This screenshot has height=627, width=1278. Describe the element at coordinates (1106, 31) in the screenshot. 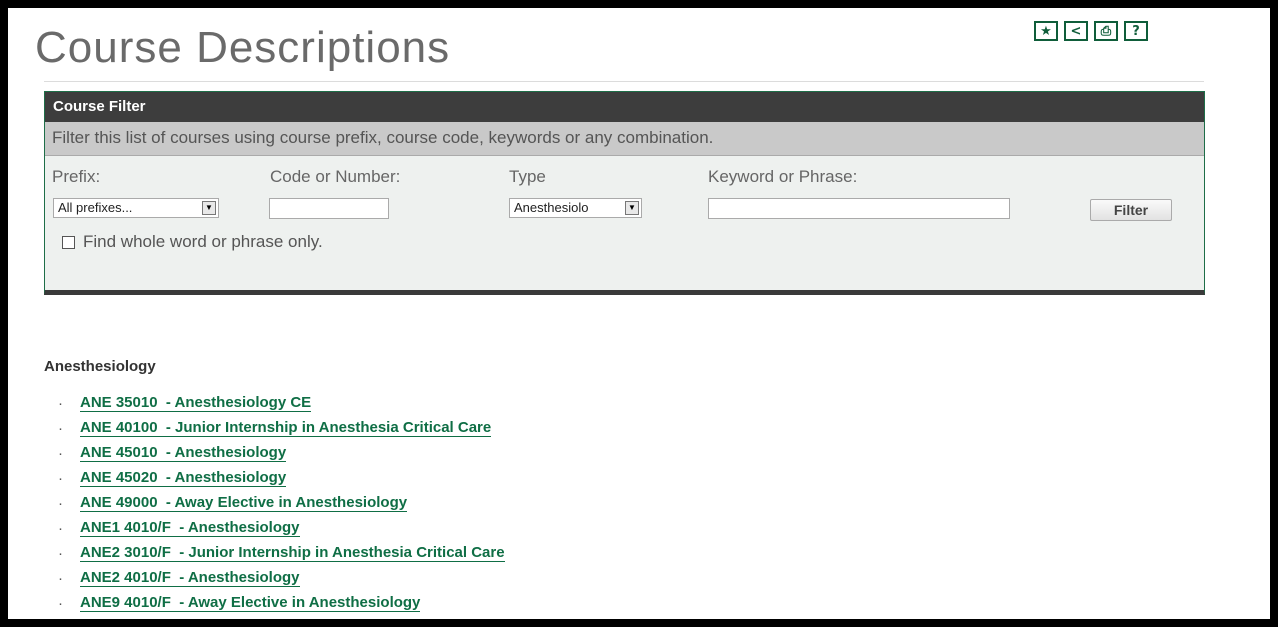

I see `print-icon: ⎙` at that location.